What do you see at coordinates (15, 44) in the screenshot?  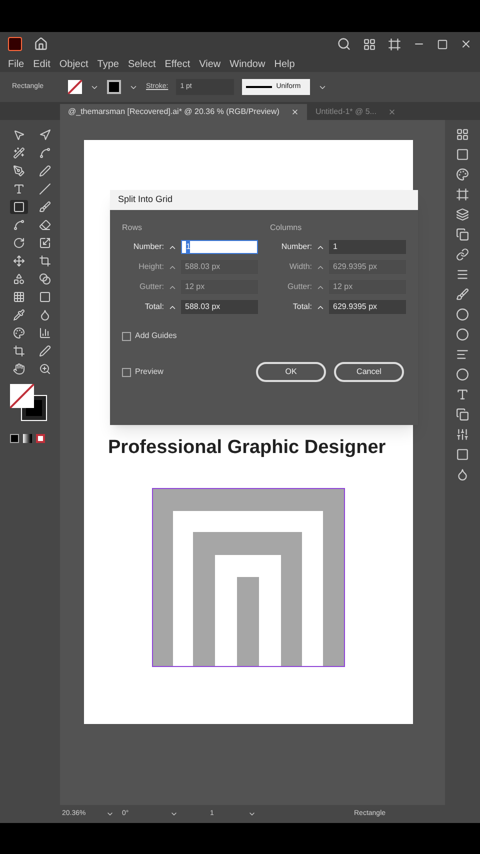 I see `app-logo-icon` at bounding box center [15, 44].